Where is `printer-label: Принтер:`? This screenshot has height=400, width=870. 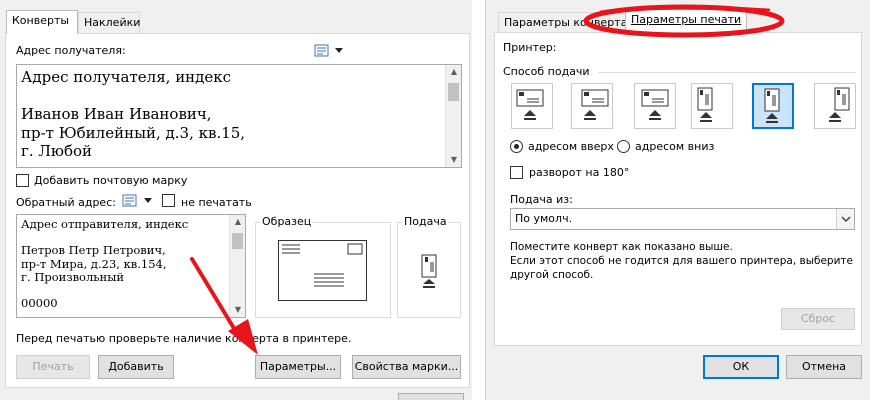
printer-label: Принтер: is located at coordinates (530, 47).